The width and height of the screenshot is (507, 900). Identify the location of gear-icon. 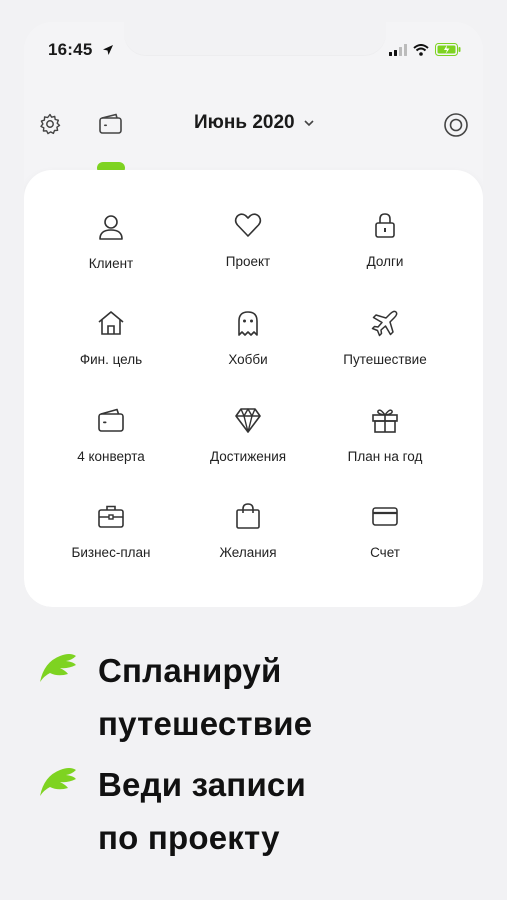
(50, 126).